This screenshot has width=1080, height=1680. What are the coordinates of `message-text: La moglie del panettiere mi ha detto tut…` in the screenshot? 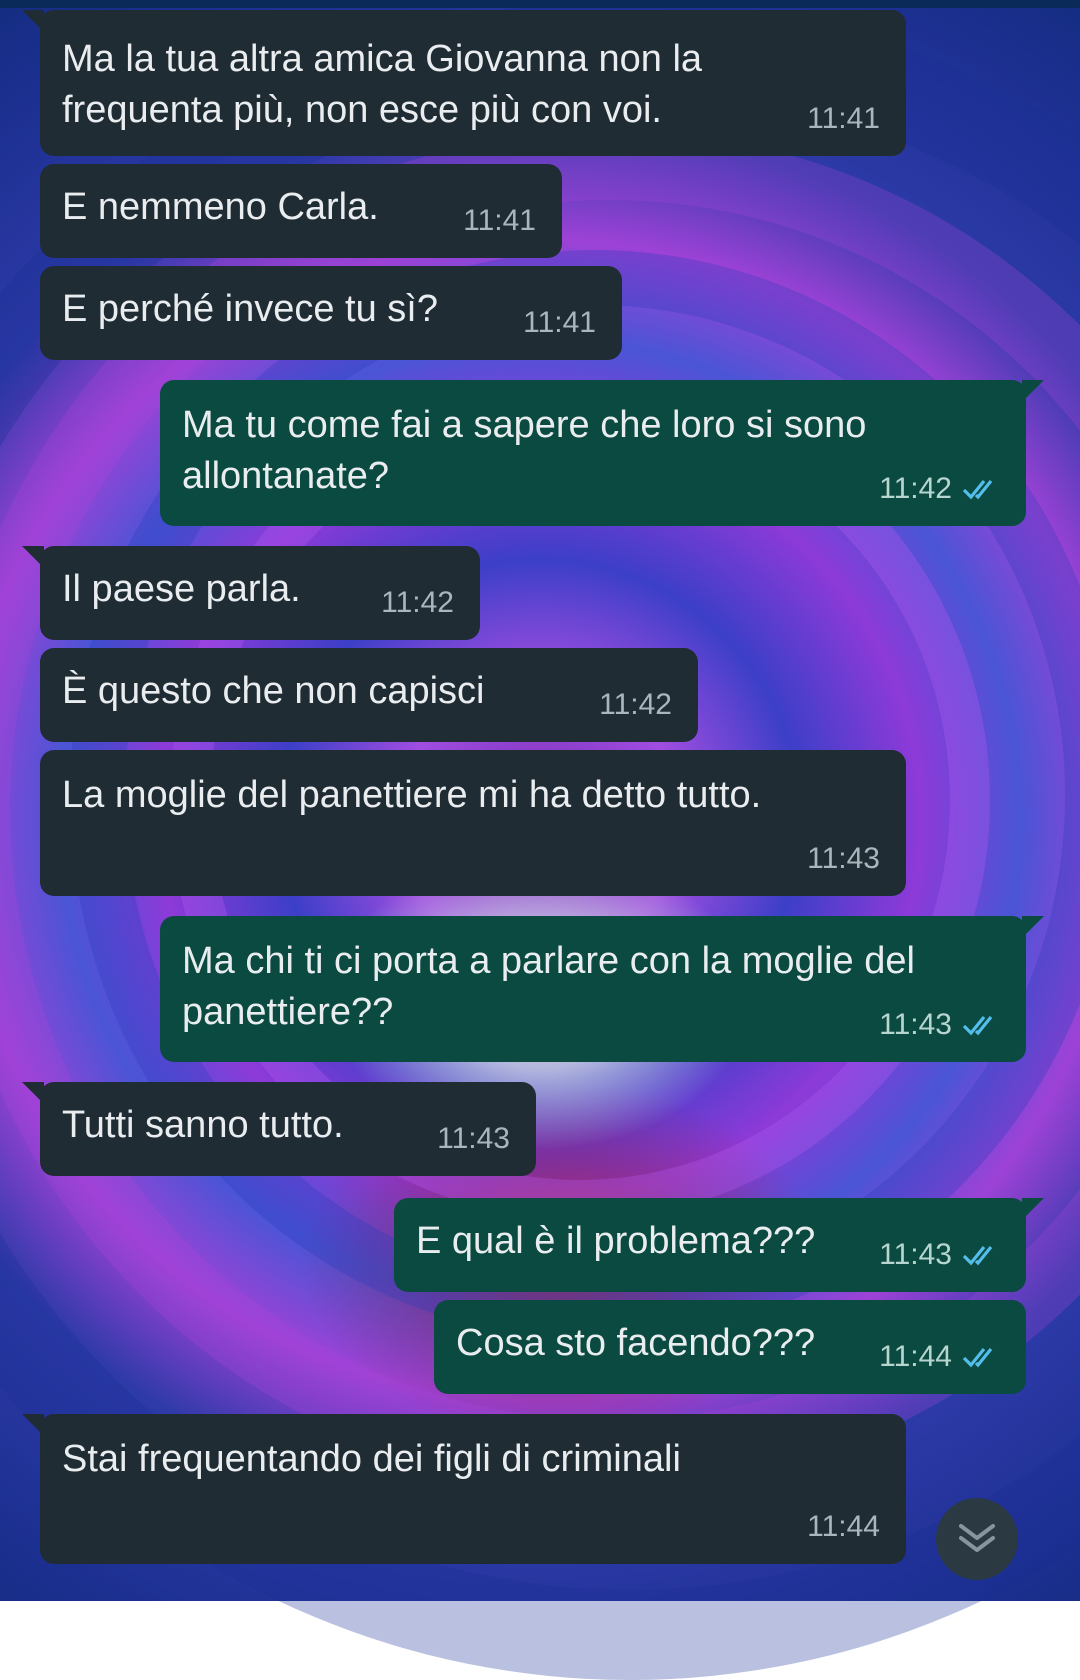 It's located at (412, 795).